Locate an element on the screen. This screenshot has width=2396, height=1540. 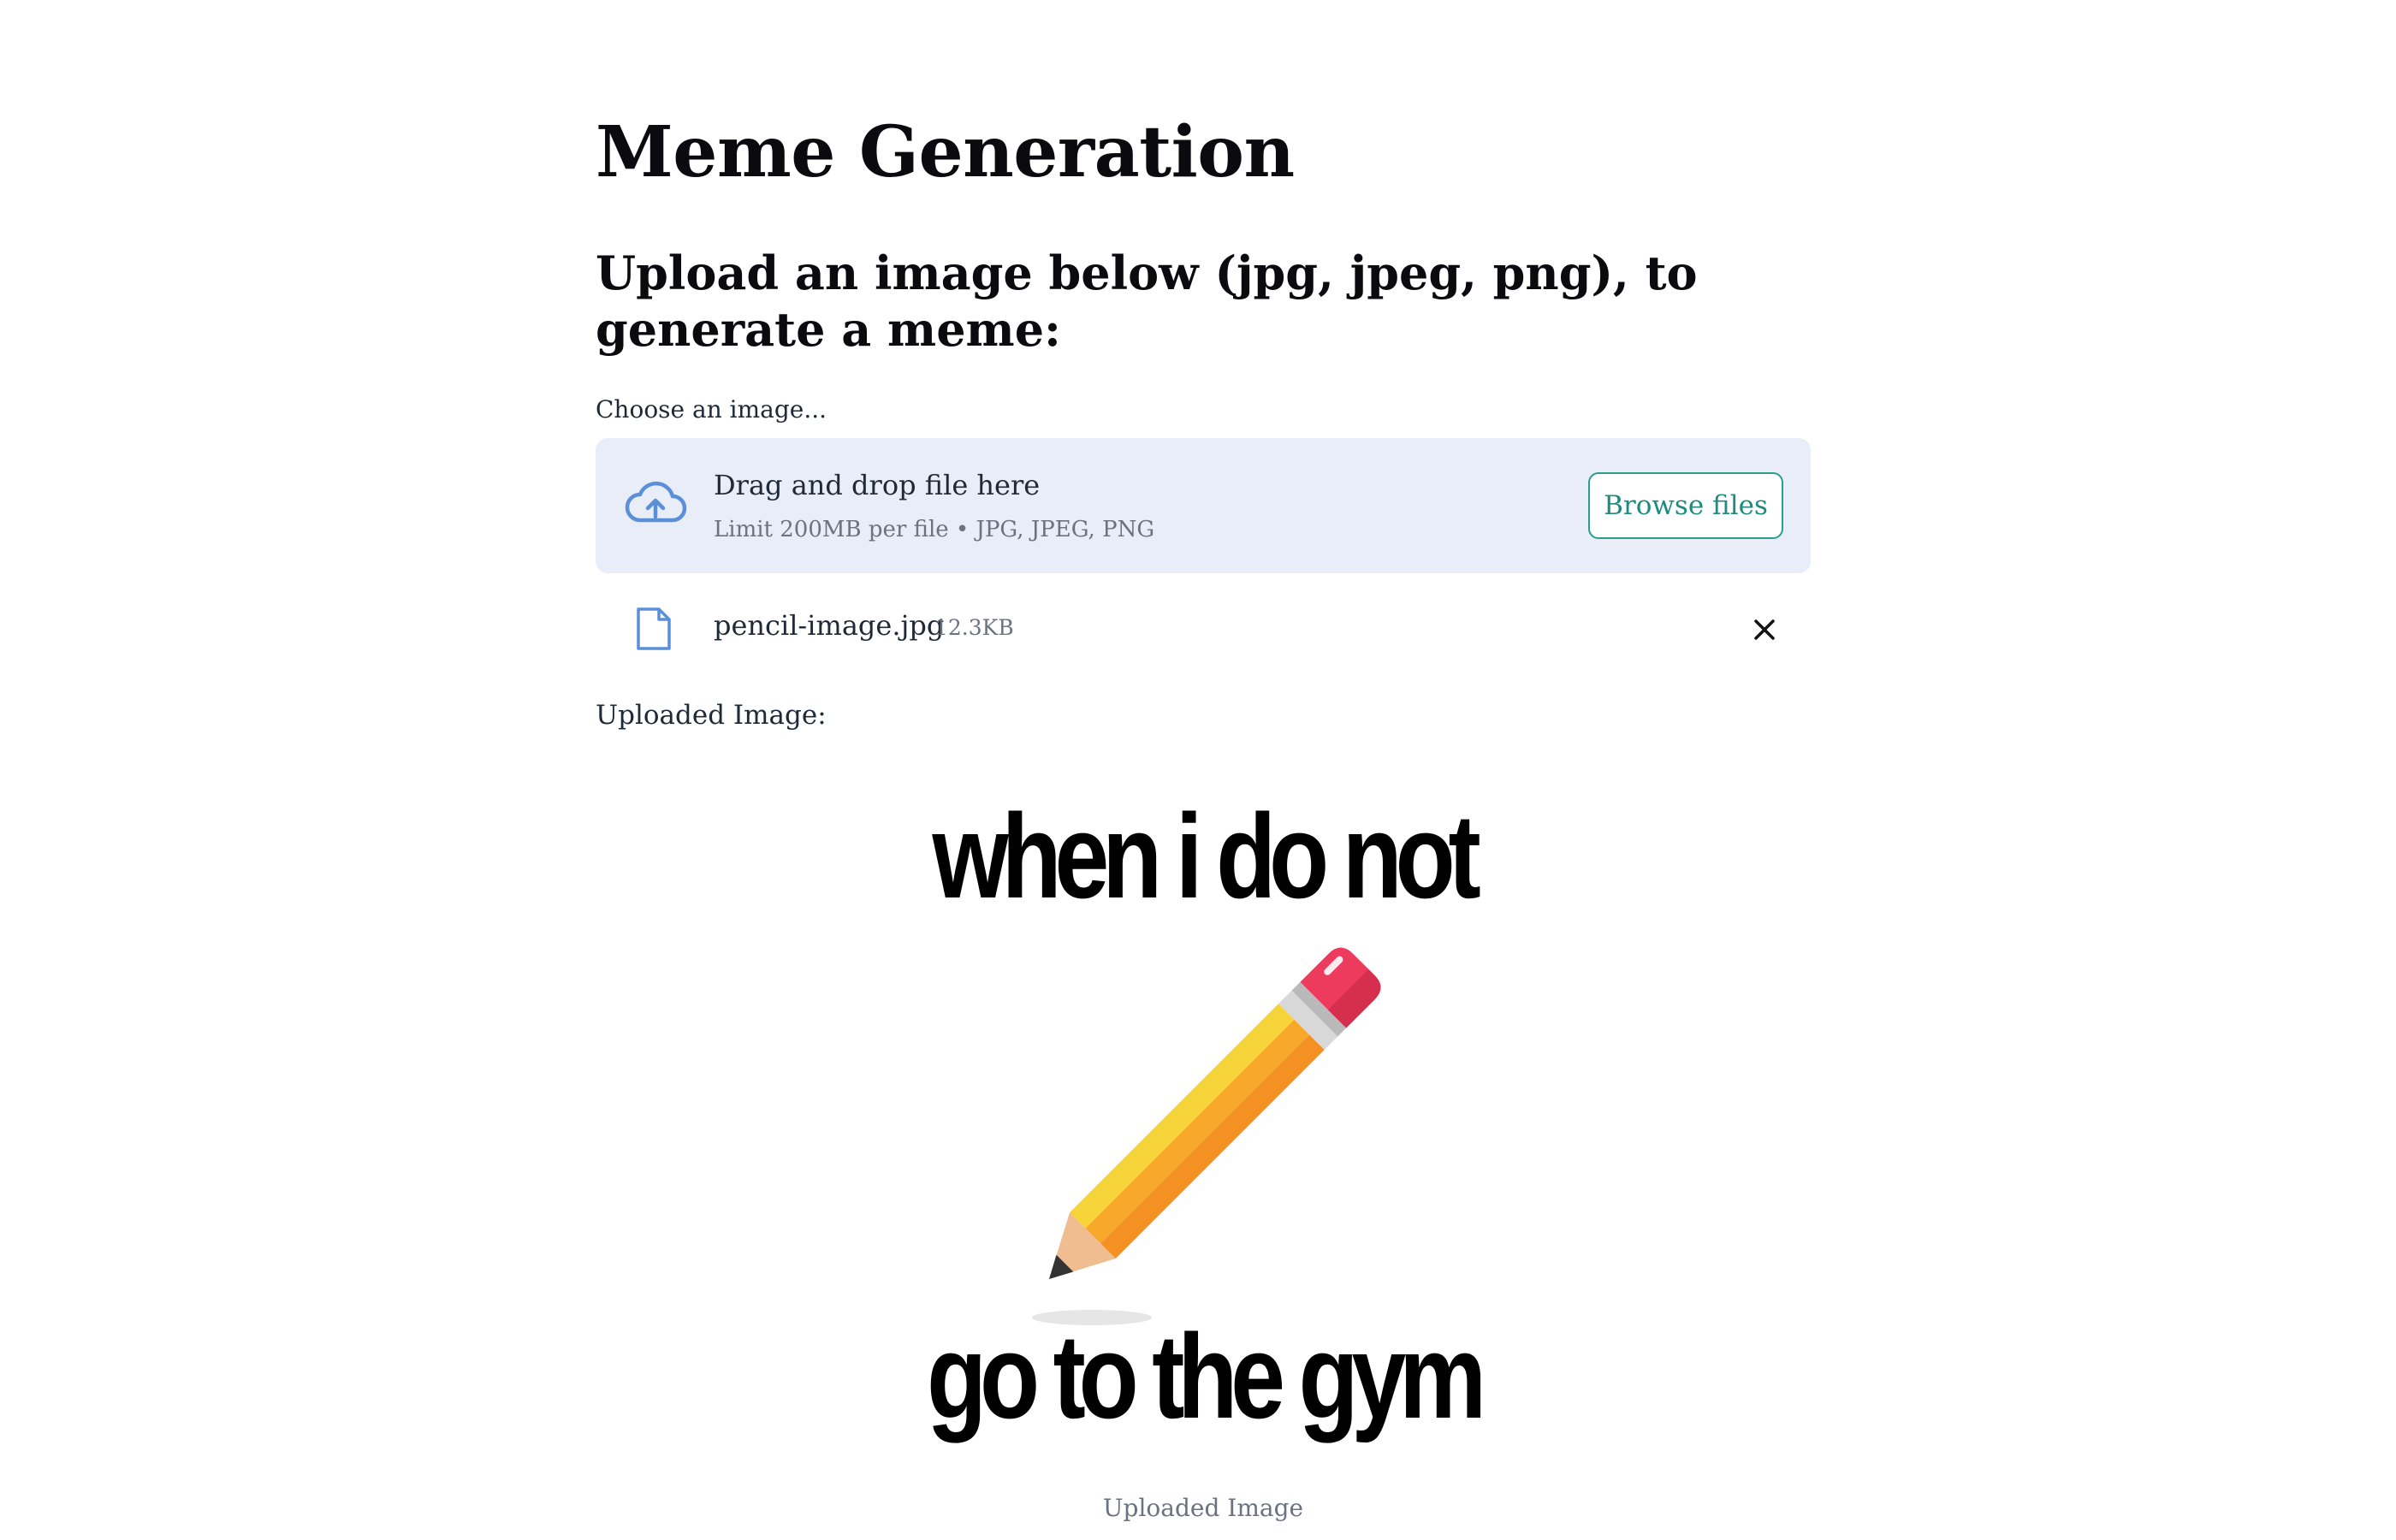
page-title: Meme Generation is located at coordinates (945, 152).